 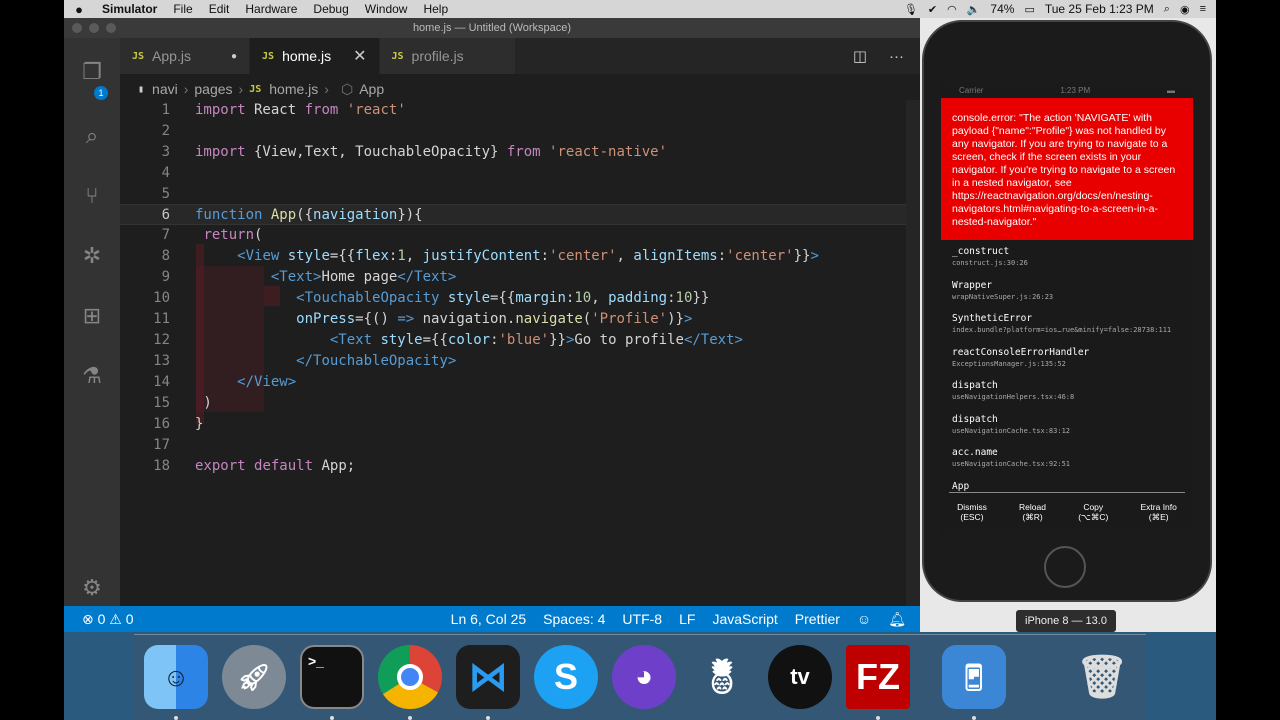 What do you see at coordinates (165, 110) in the screenshot?
I see `line-number: 1` at bounding box center [165, 110].